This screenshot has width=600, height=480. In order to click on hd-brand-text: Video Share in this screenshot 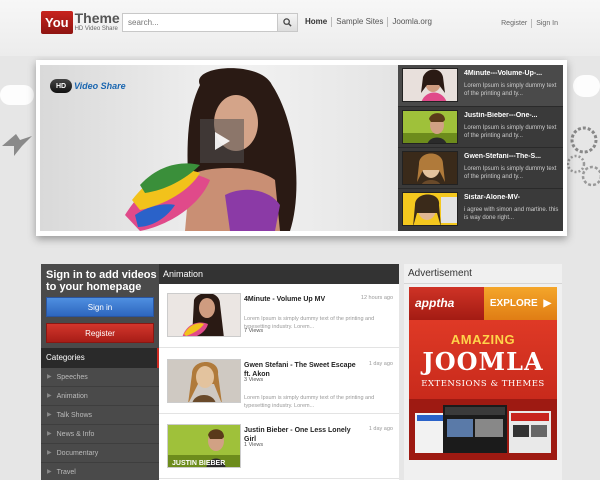, I will do `click(100, 86)`.